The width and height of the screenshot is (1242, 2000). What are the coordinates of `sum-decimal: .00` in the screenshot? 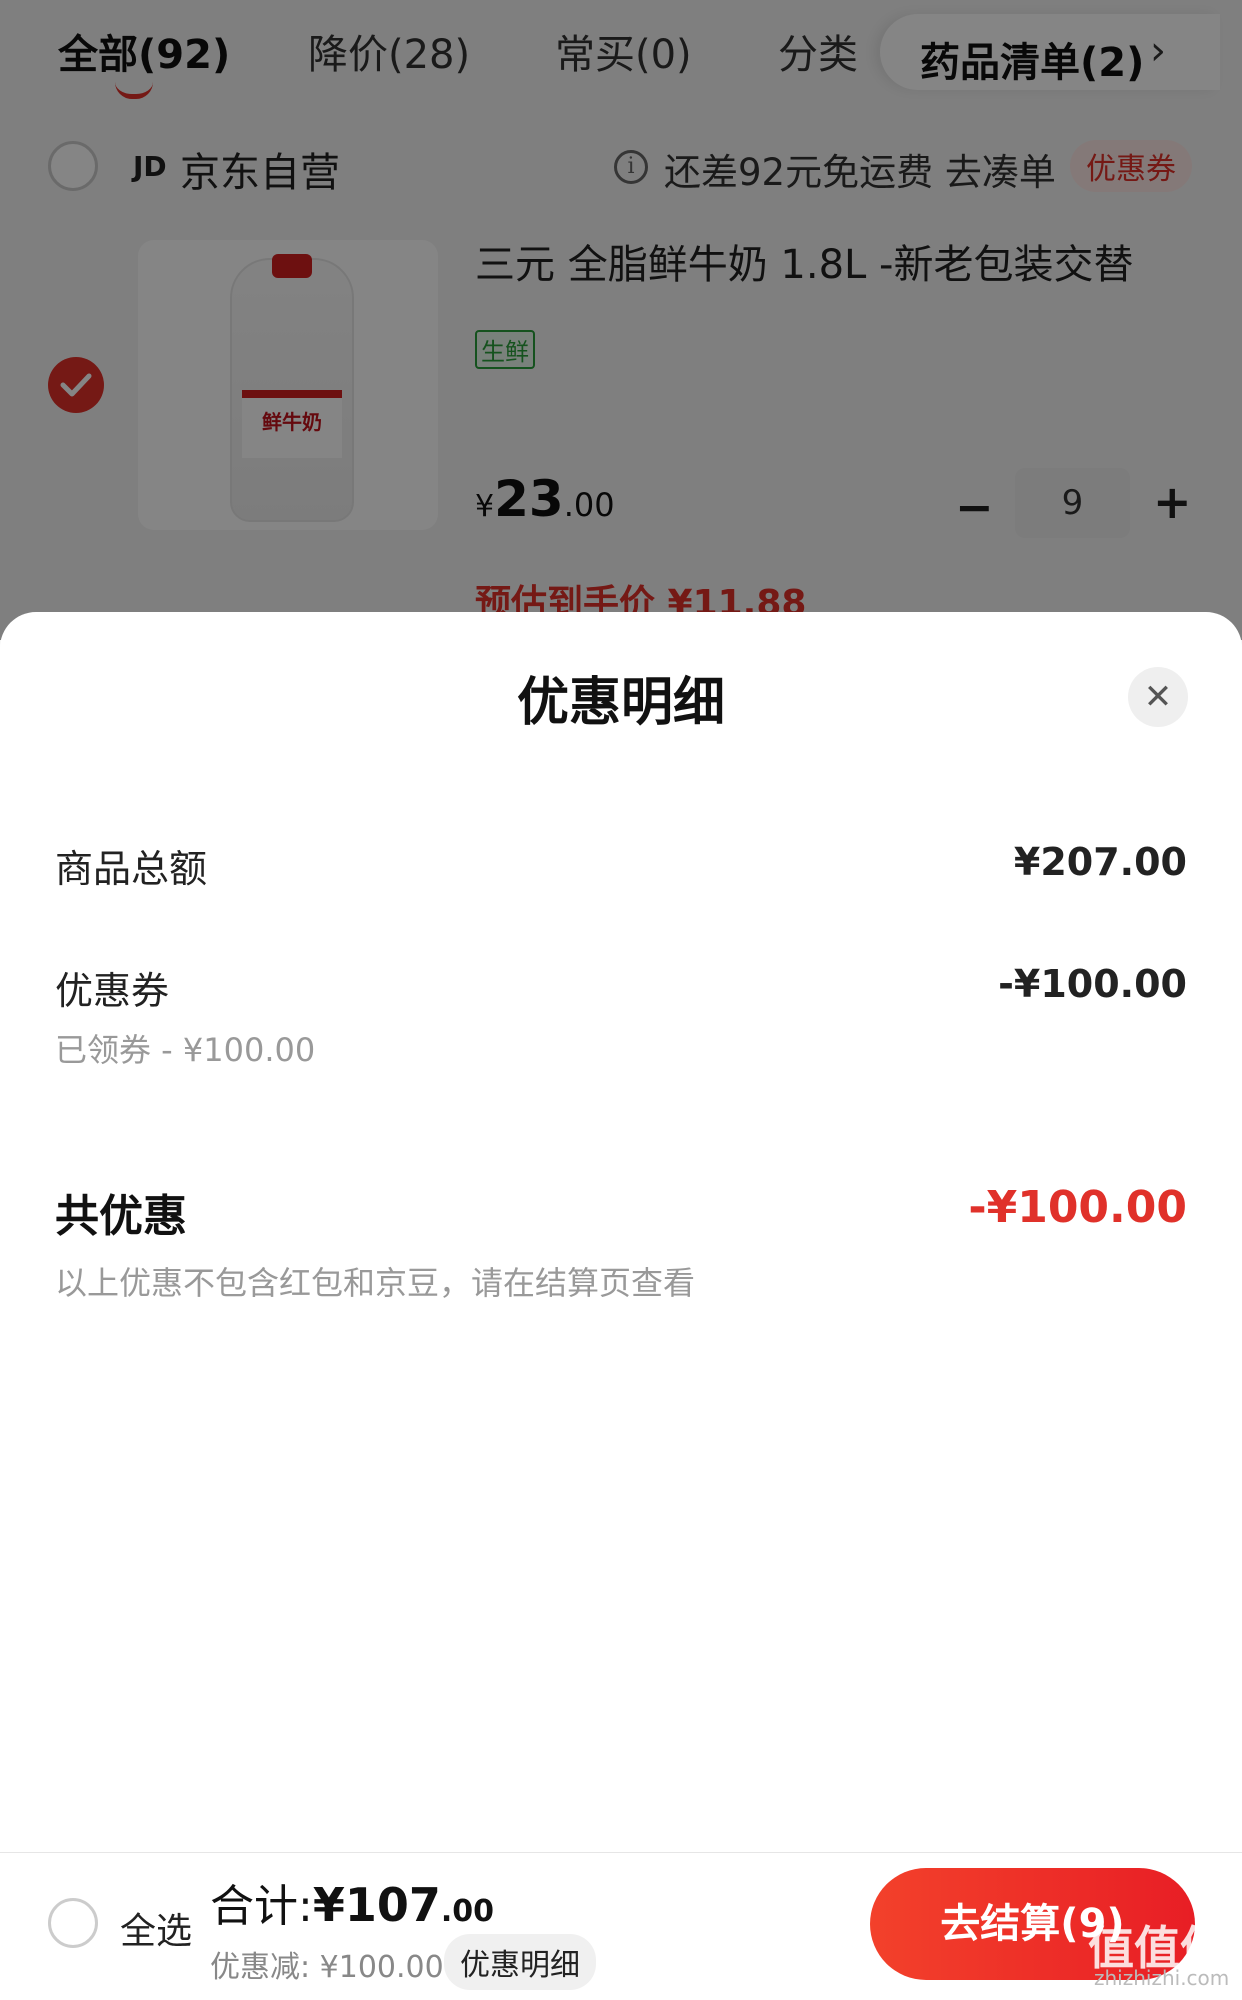 It's located at (467, 1911).